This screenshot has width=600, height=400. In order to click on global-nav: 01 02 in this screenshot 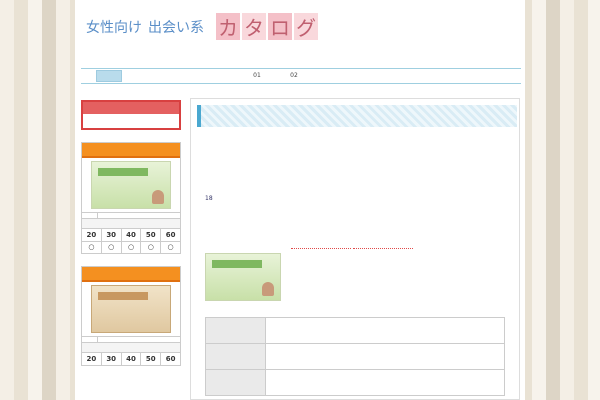, I will do `click(301, 76)`.